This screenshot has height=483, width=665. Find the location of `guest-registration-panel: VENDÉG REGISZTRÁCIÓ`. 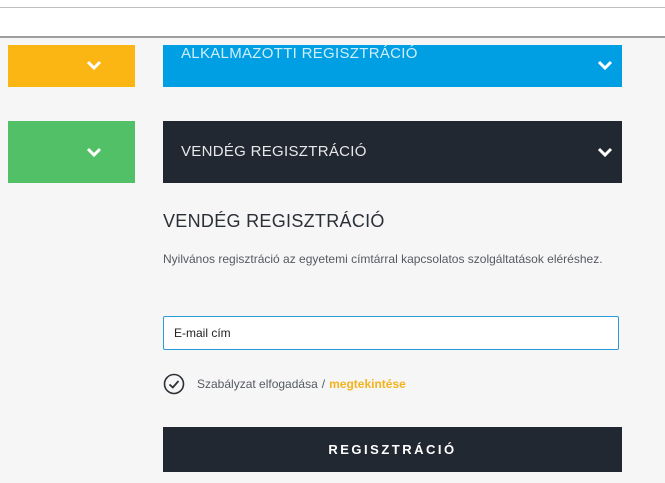

guest-registration-panel: VENDÉG REGISZTRÁCIÓ is located at coordinates (392, 152).